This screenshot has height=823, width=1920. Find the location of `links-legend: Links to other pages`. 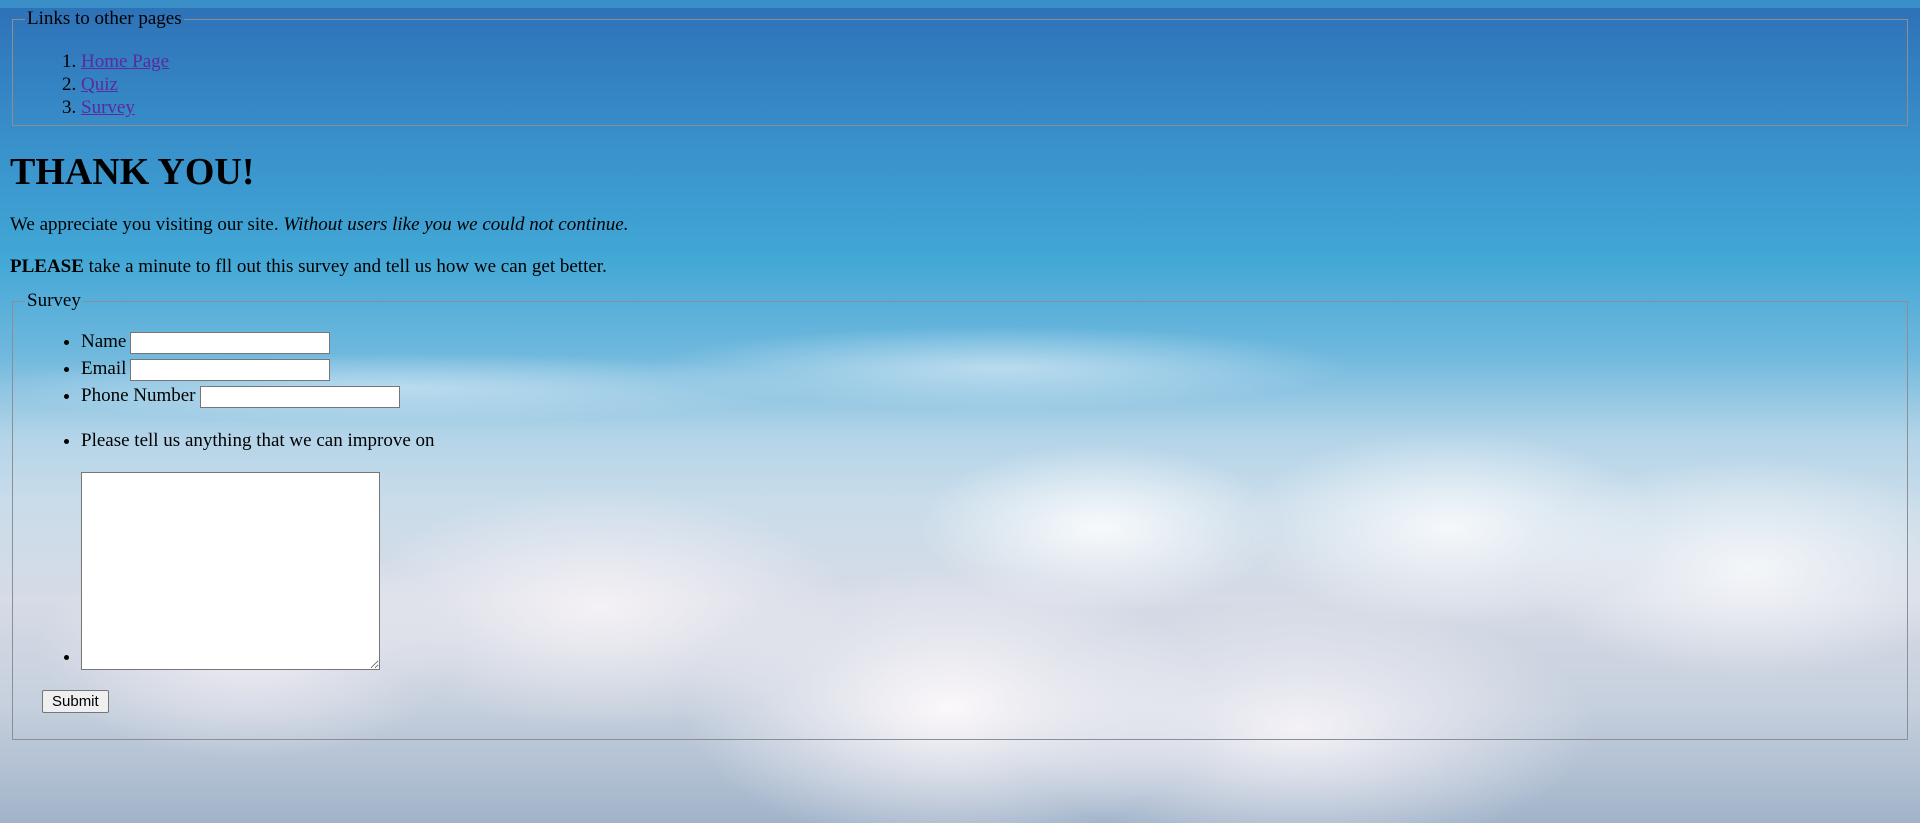

links-legend: Links to other pages is located at coordinates (104, 18).